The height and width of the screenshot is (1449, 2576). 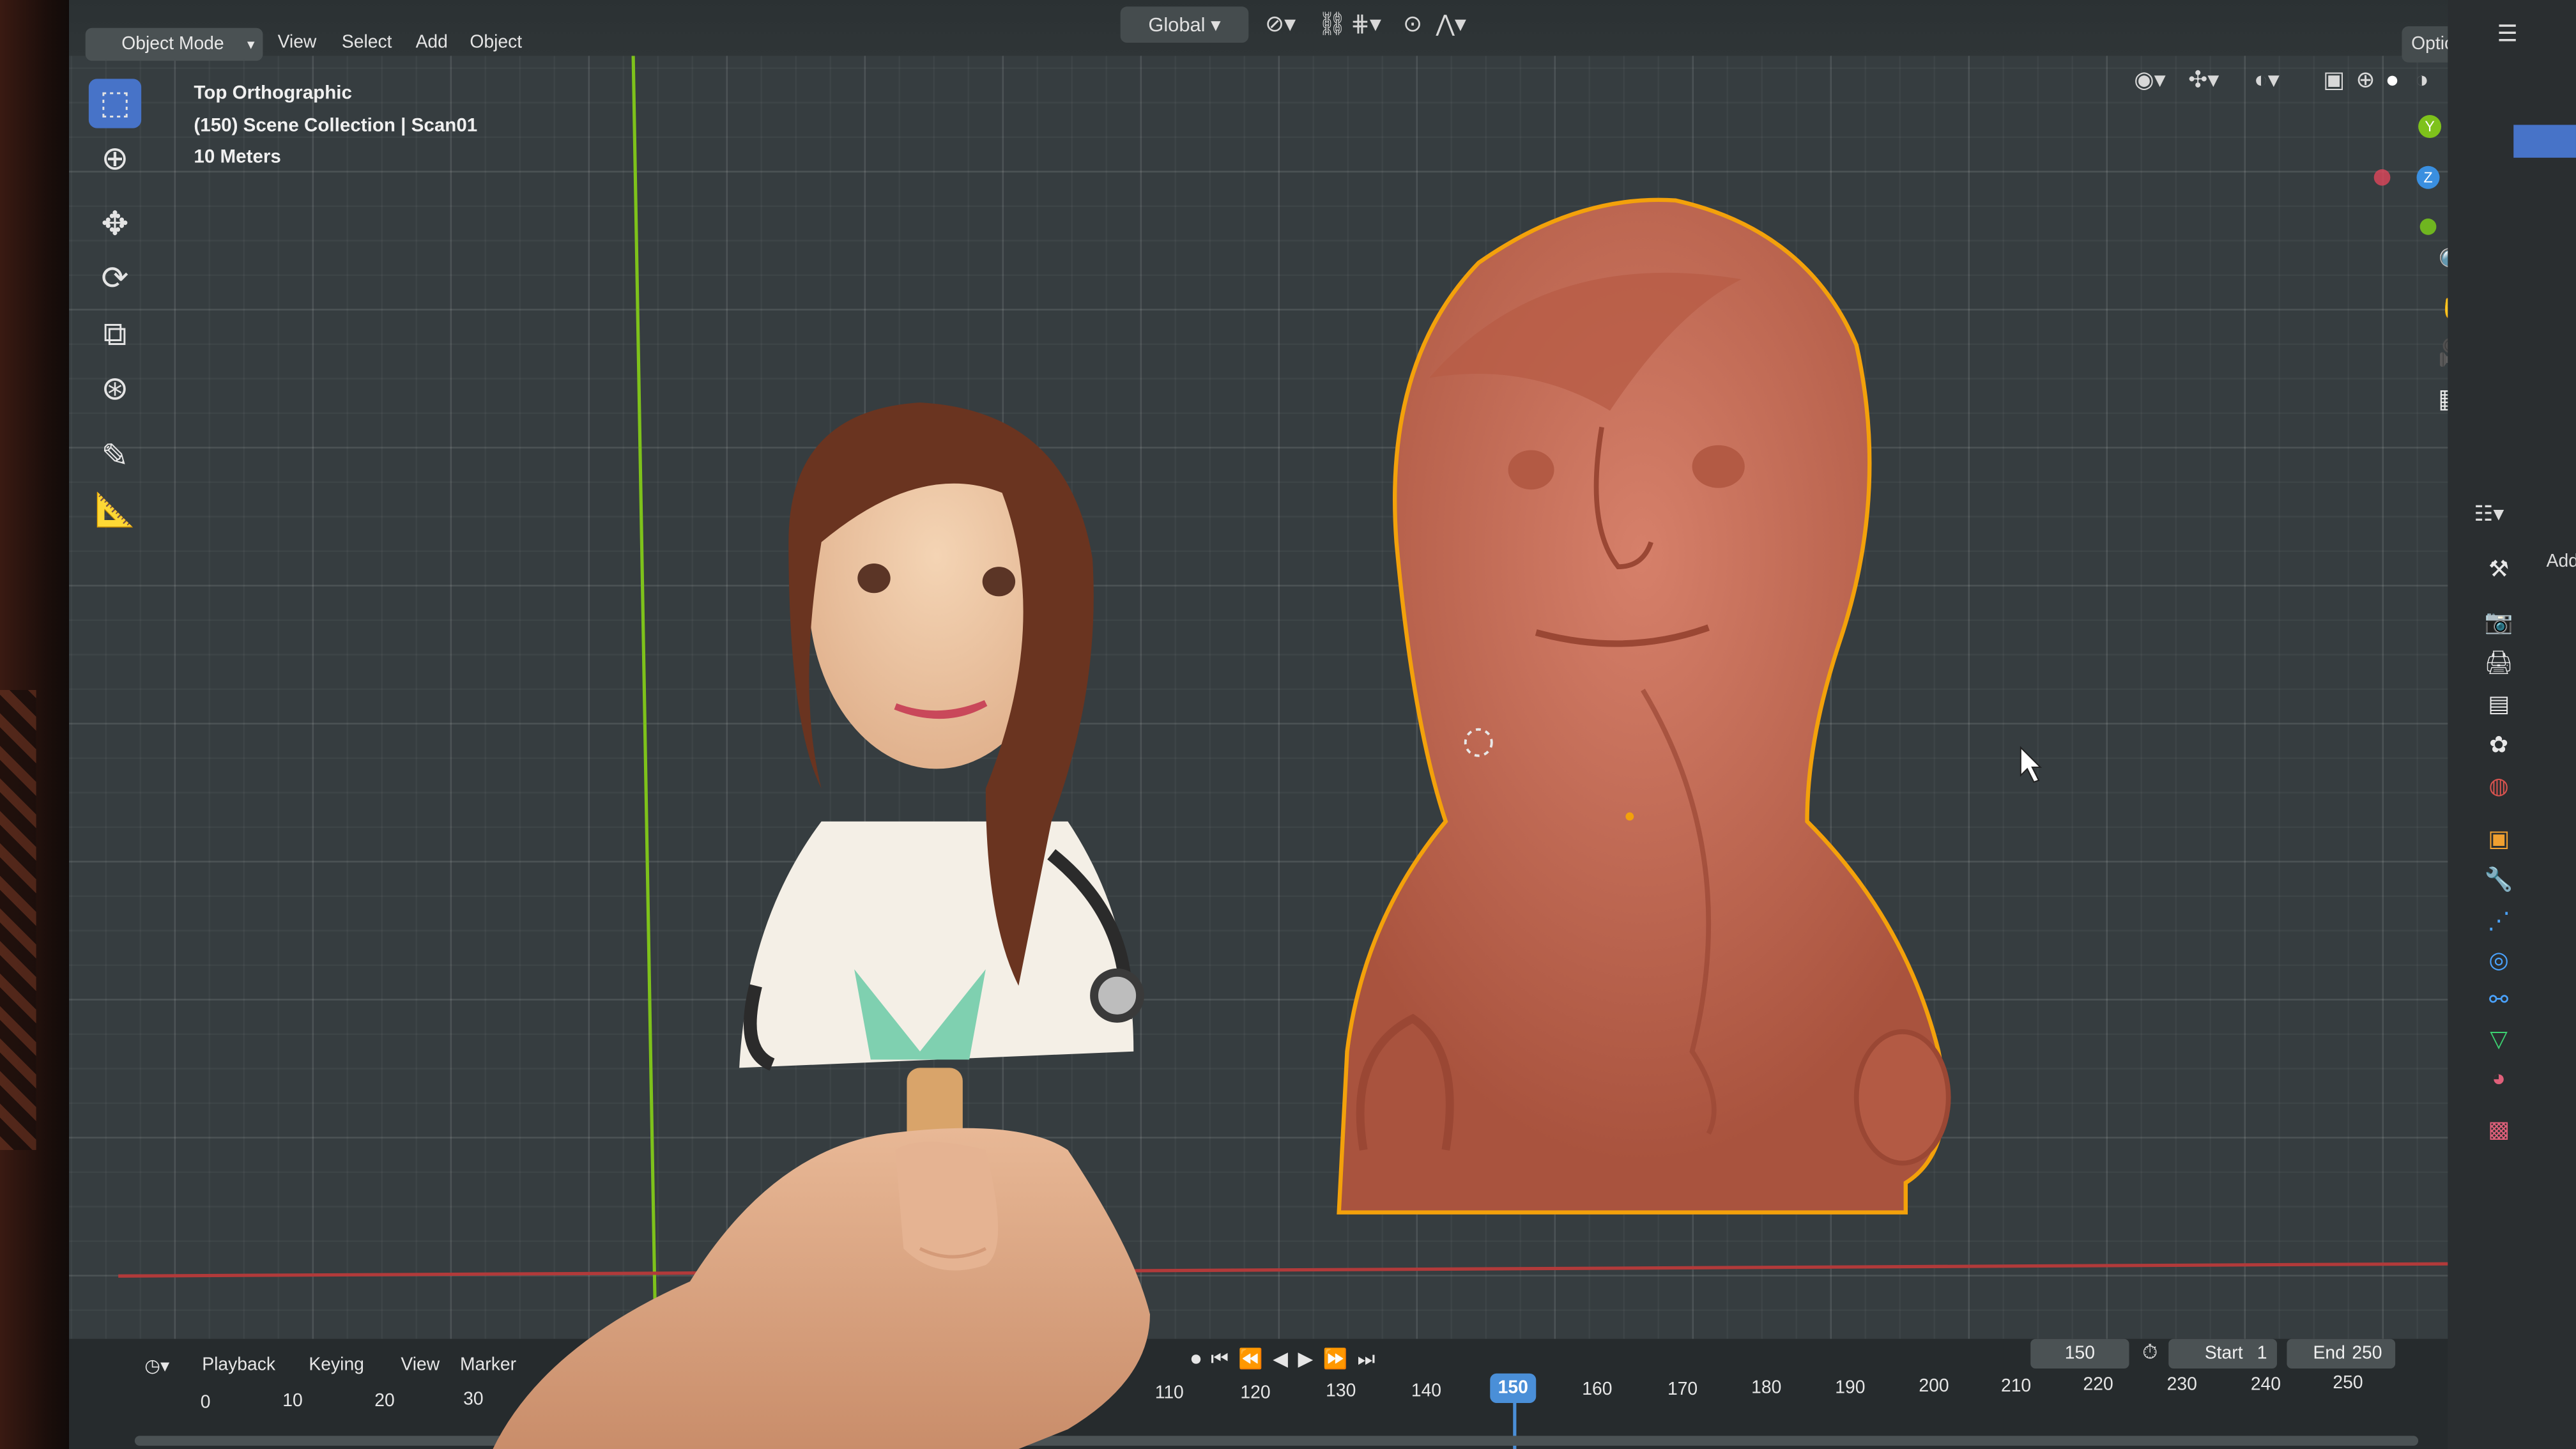 I want to click on tool-tab-icon: ⚒, so click(x=2499, y=568).